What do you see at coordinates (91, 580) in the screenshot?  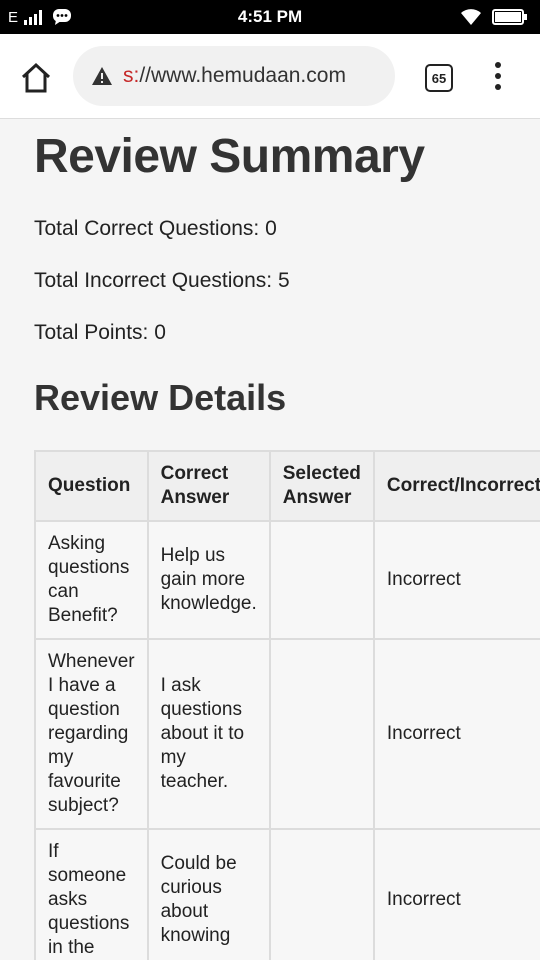 I see `cell-question: Asking questions can Benefit?` at bounding box center [91, 580].